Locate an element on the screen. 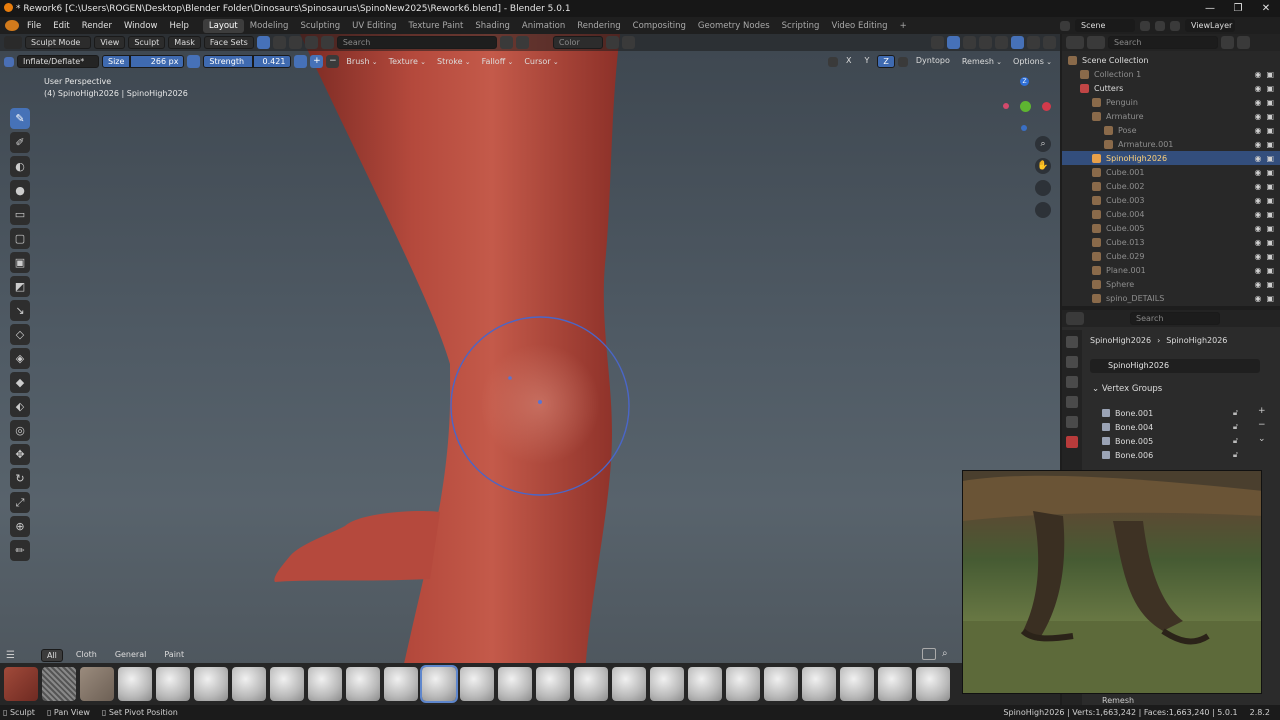 The image size is (1280, 720). menu-sculpt: Sculpt is located at coordinates (147, 42).